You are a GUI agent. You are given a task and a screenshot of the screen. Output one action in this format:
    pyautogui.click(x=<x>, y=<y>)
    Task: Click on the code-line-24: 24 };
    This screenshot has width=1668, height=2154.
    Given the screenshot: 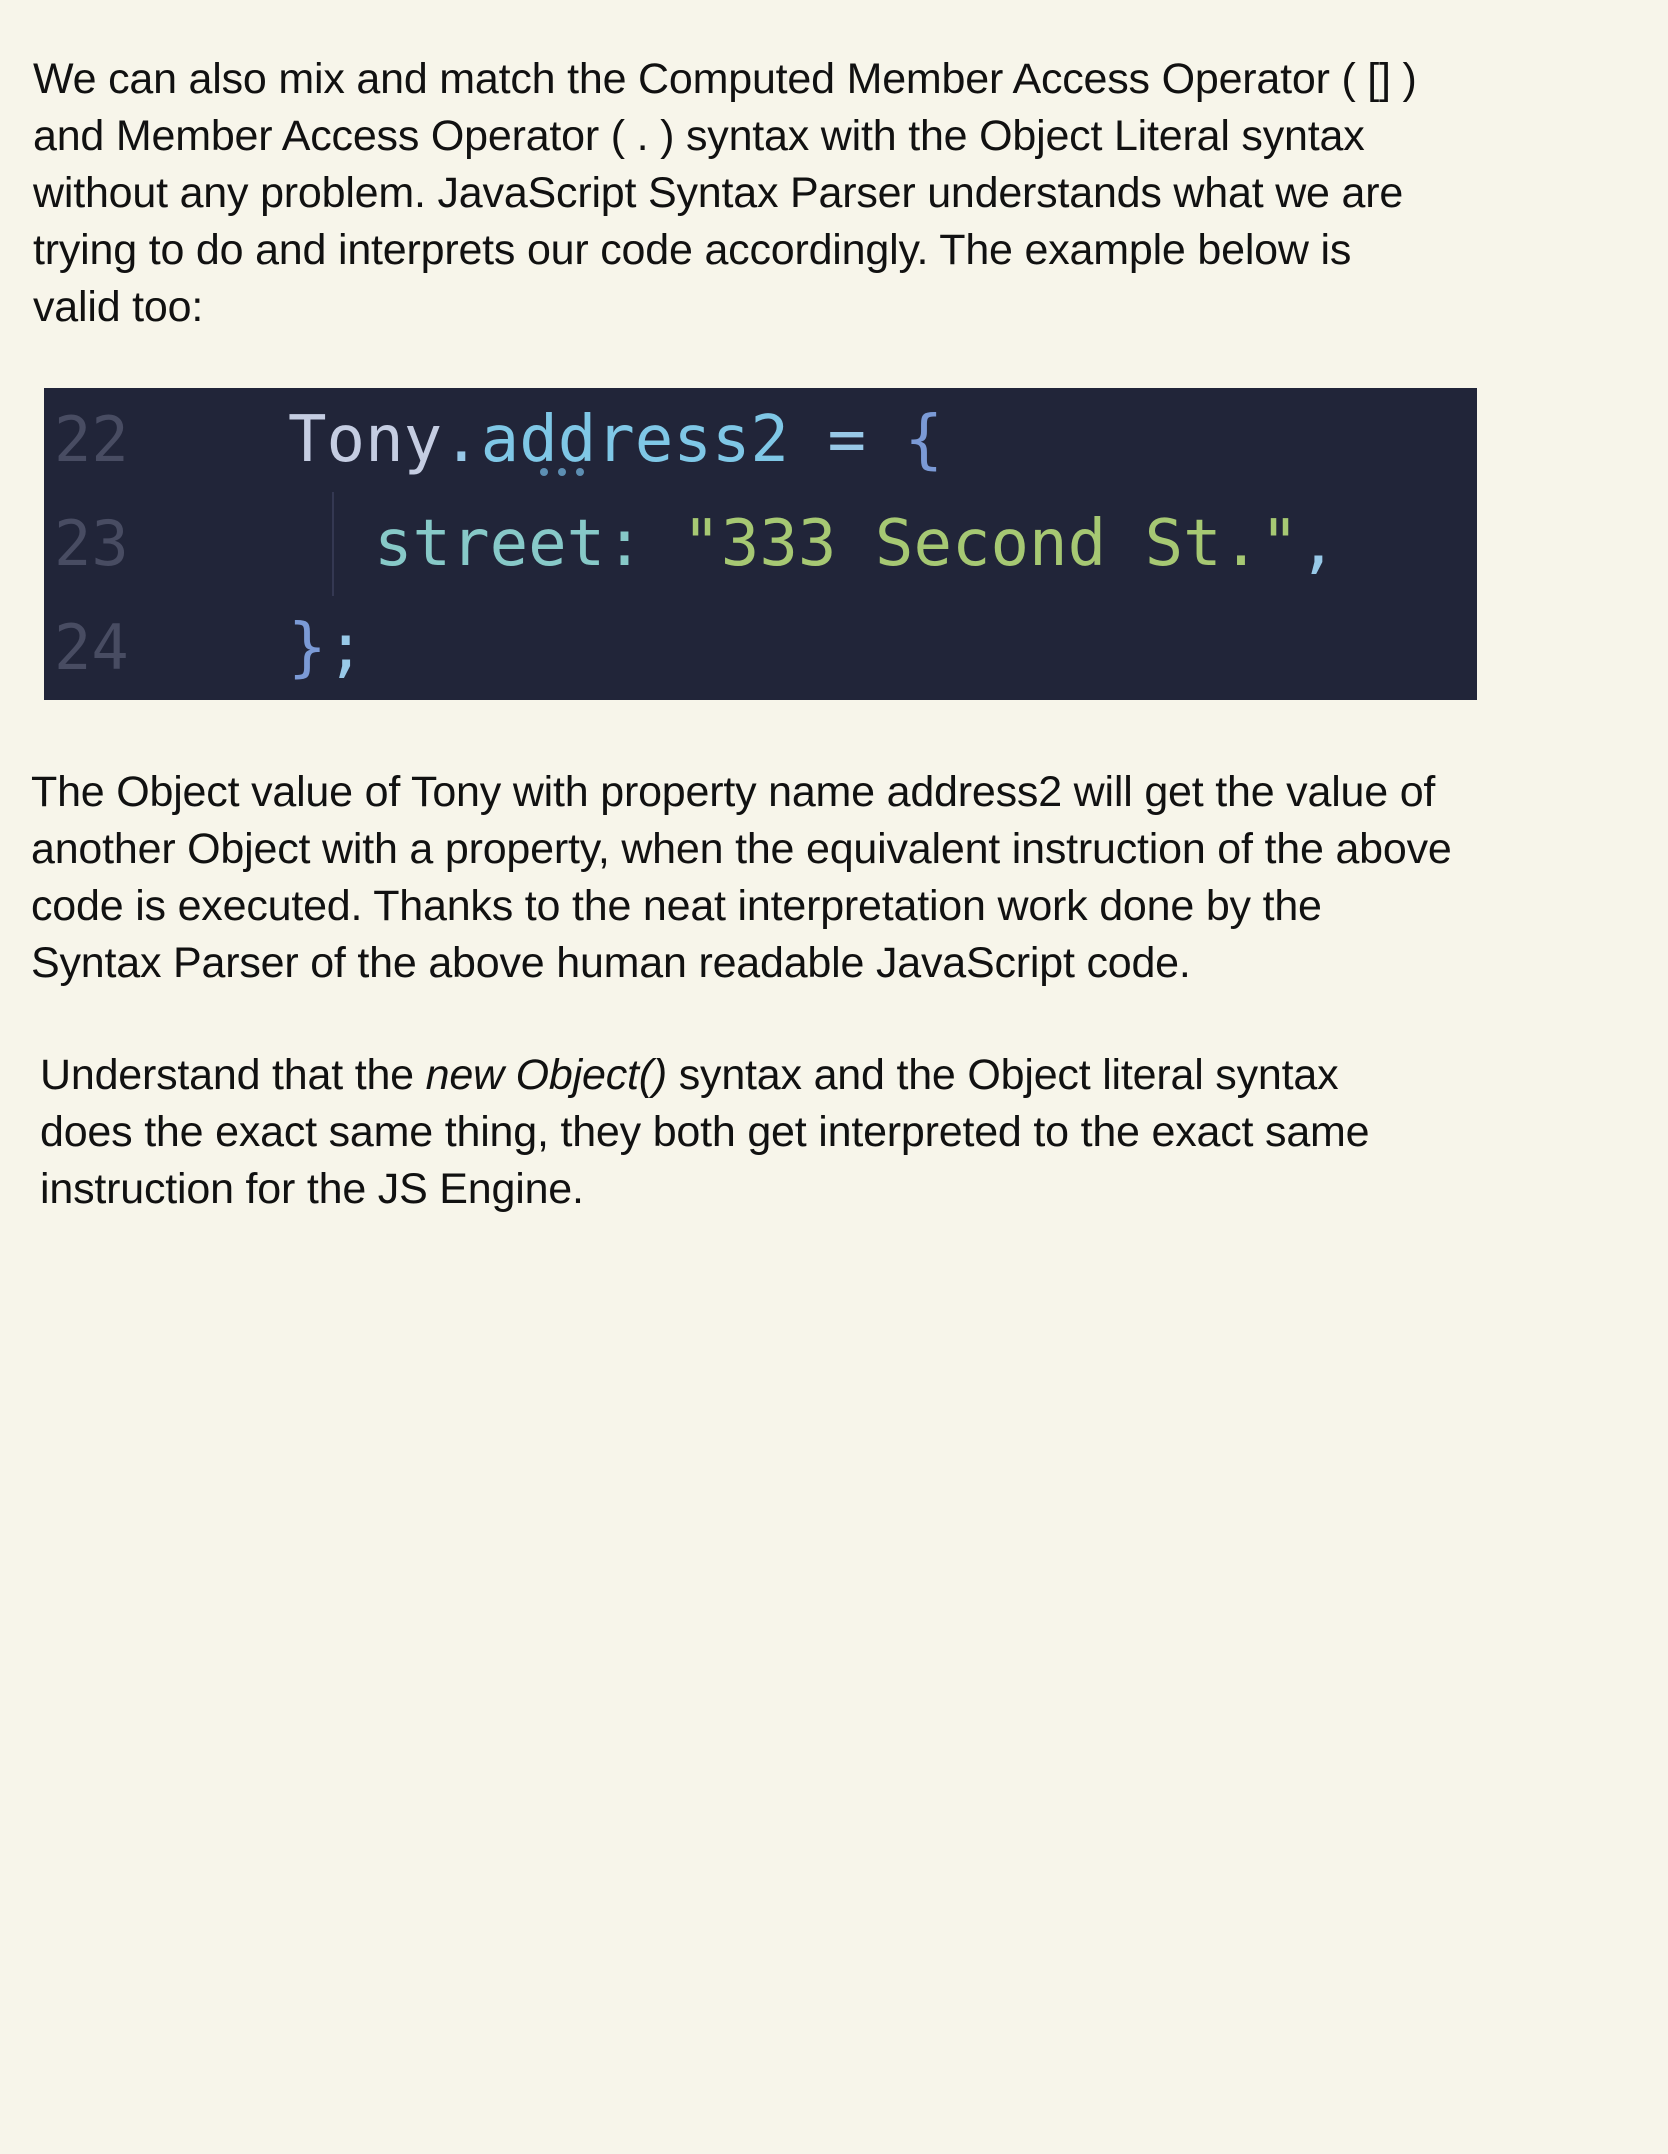 What is the action you would take?
    pyautogui.click(x=760, y=648)
    